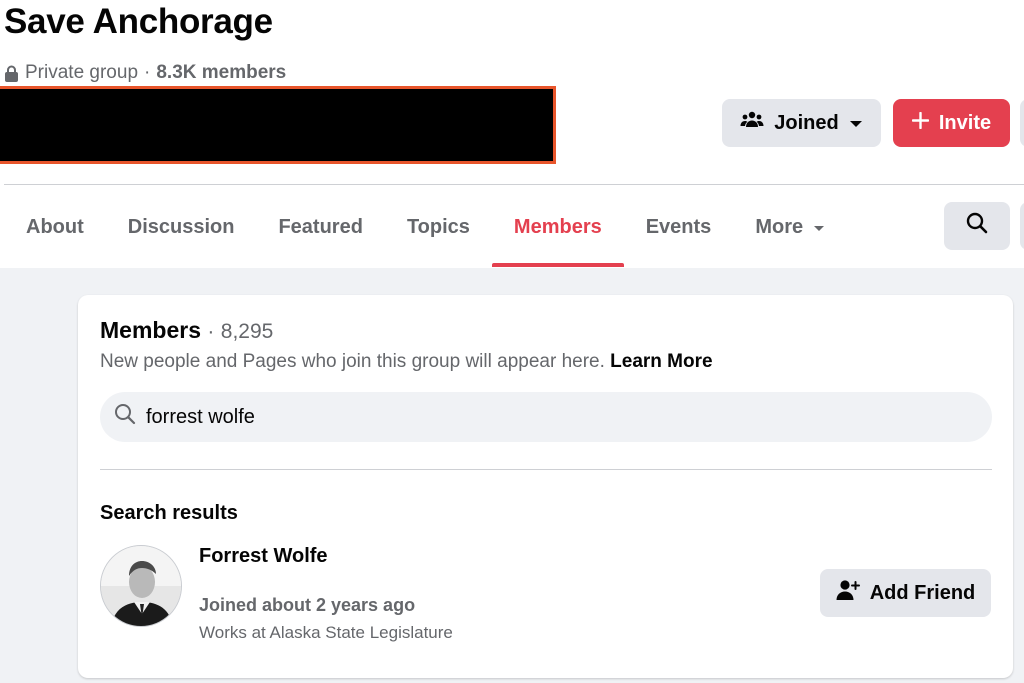  Describe the element at coordinates (138, 21) in the screenshot. I see `group-title: Save Anchorage` at that location.